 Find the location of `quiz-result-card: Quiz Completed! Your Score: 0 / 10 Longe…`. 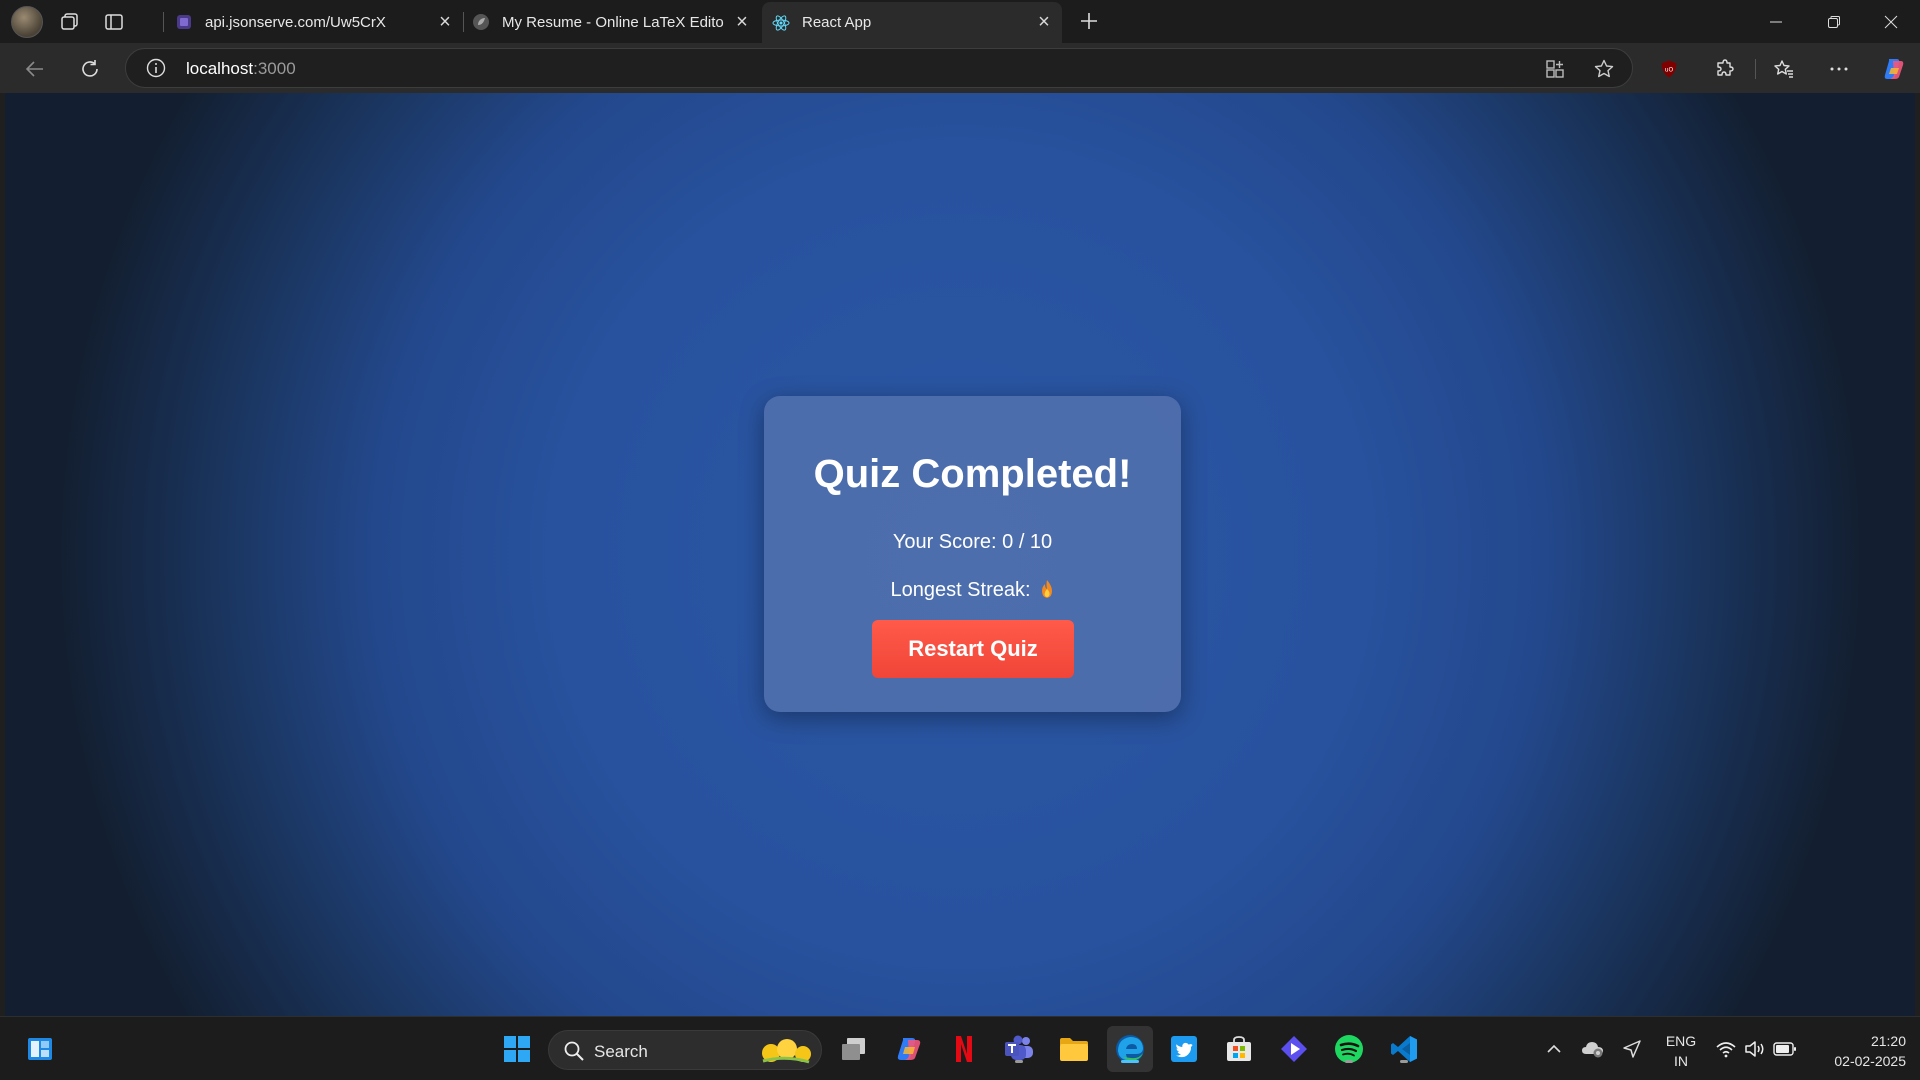

quiz-result-card: Quiz Completed! Your Score: 0 / 10 Longe… is located at coordinates (972, 554).